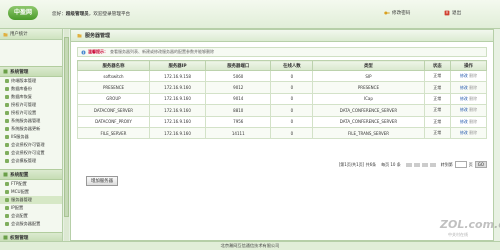  I want to click on sidebar-item-label: 系统服务器更新, so click(26, 128).